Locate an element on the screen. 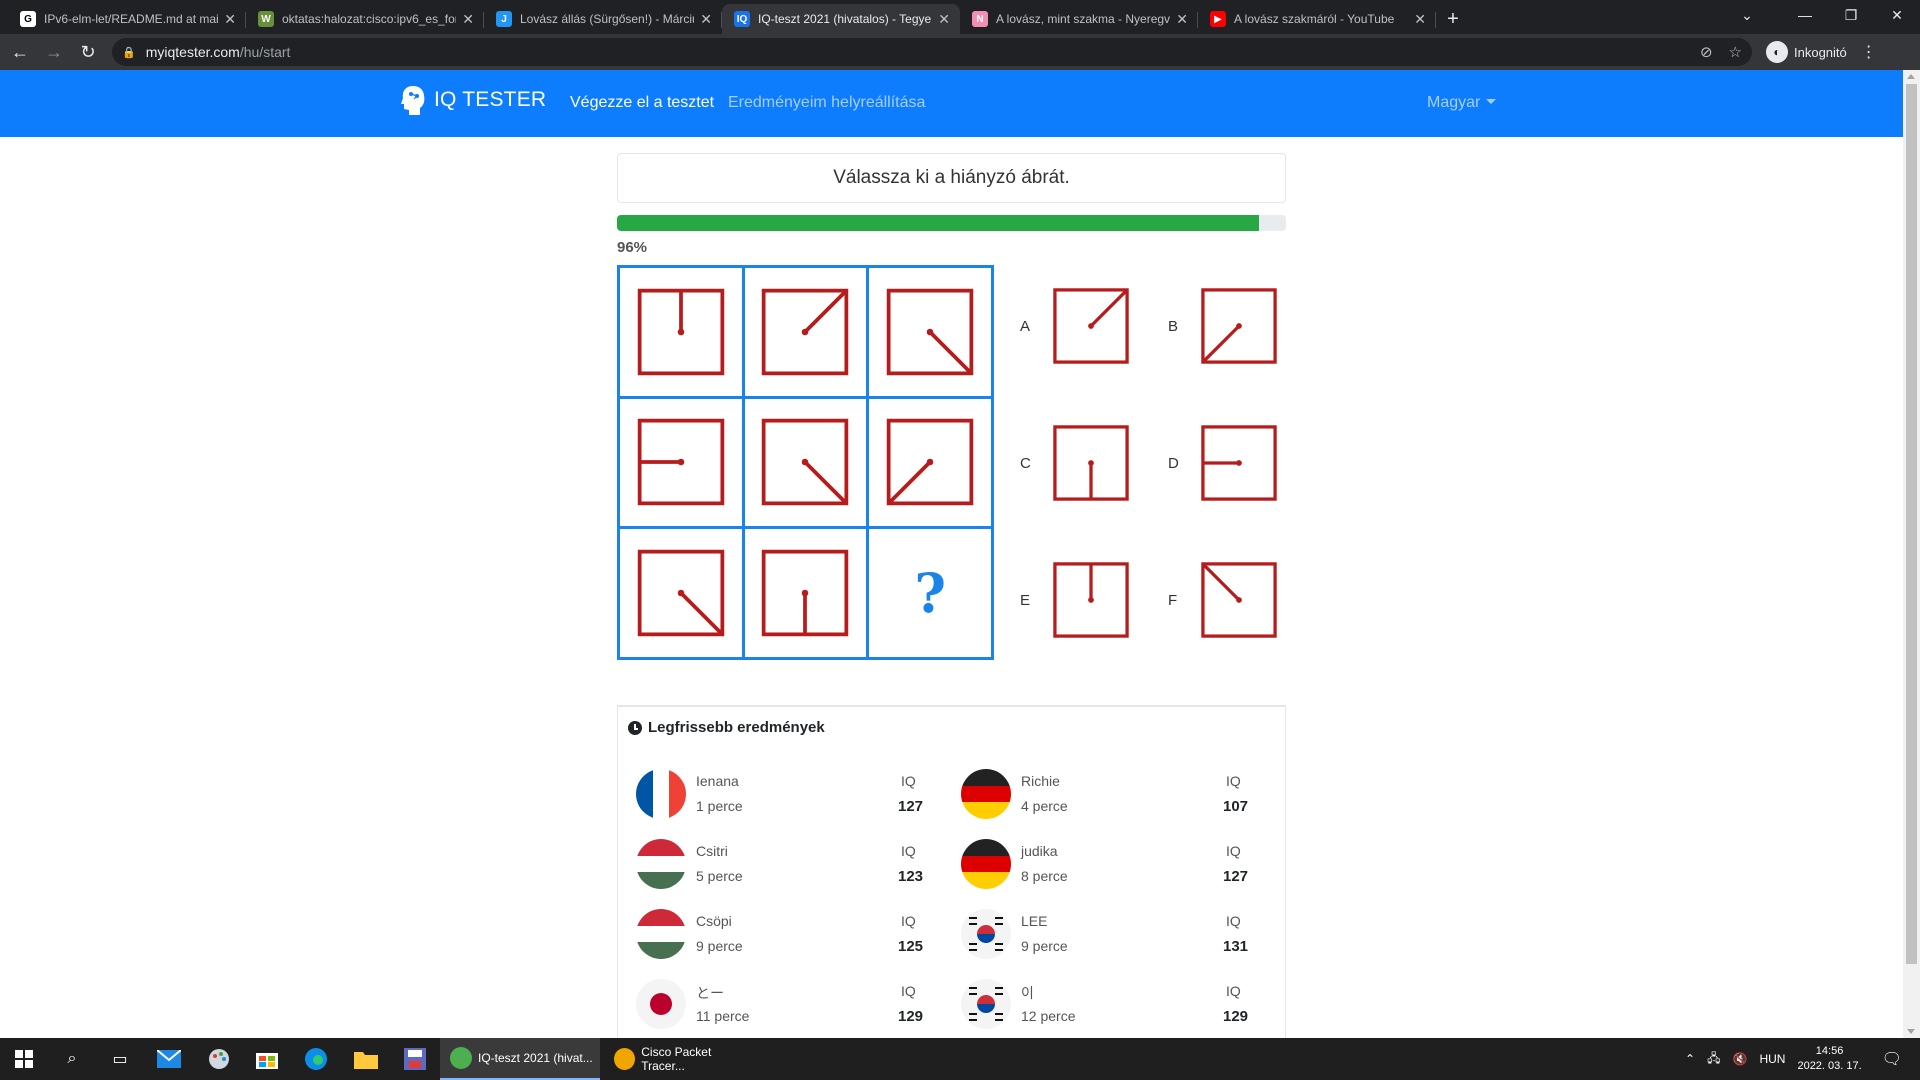 The image size is (1920, 1080). browser-tab-1: G IPv6-elm-let/README.md at mai ✕ is located at coordinates (127, 19).